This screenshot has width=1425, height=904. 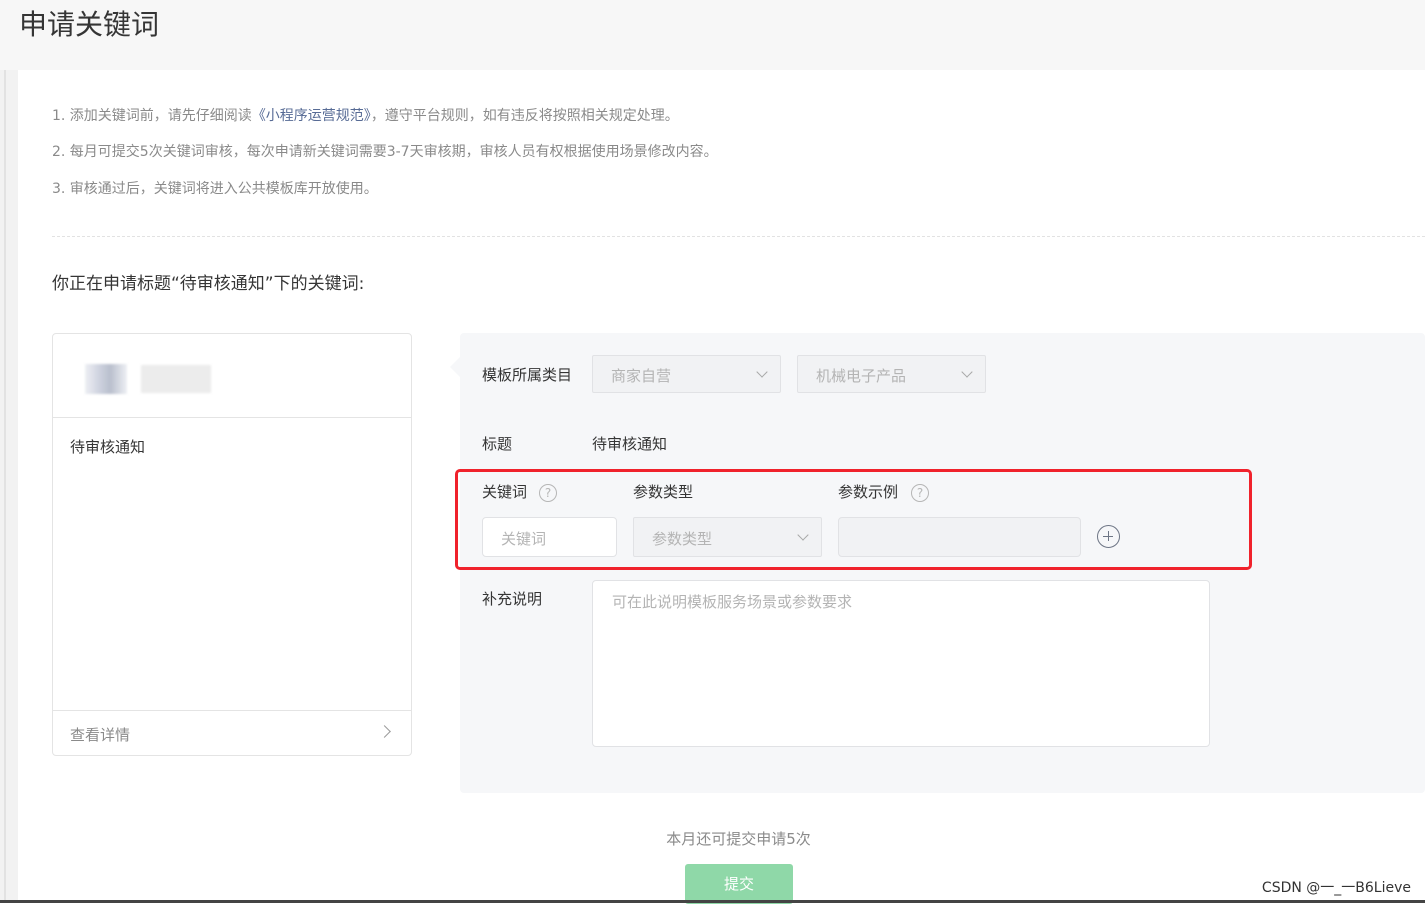 What do you see at coordinates (232, 544) in the screenshot?
I see `template-preview-card: 待审核通知 查看详情` at bounding box center [232, 544].